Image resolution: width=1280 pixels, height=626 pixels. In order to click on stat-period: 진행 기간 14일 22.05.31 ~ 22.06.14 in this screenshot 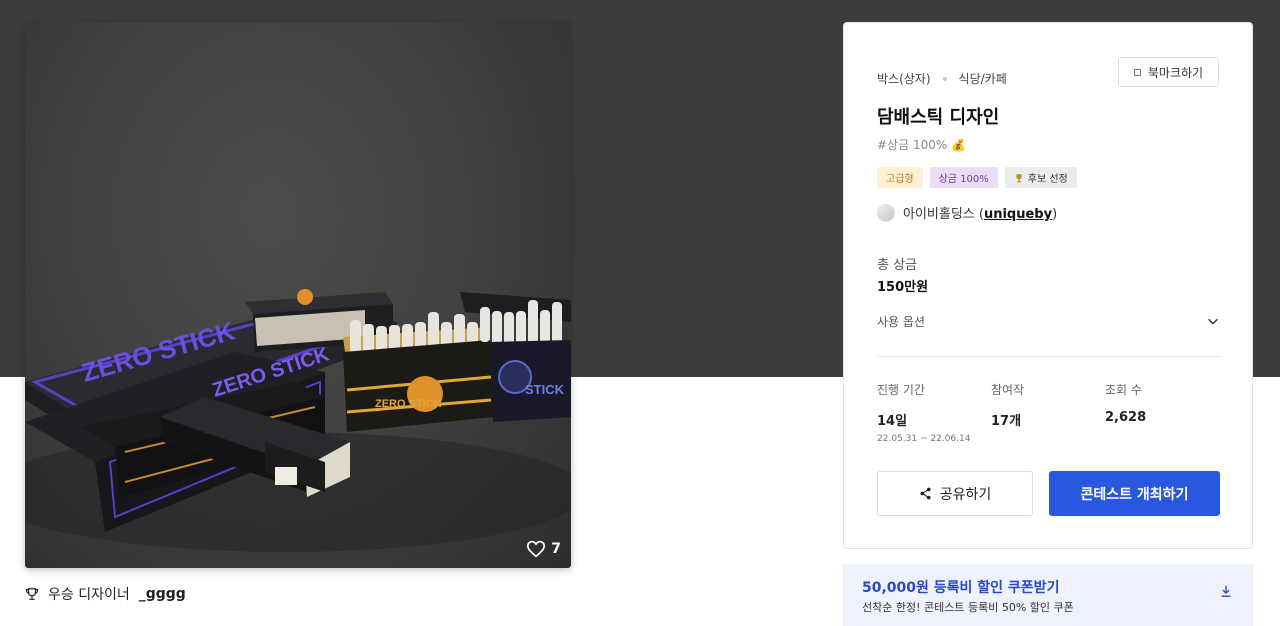, I will do `click(934, 412)`.